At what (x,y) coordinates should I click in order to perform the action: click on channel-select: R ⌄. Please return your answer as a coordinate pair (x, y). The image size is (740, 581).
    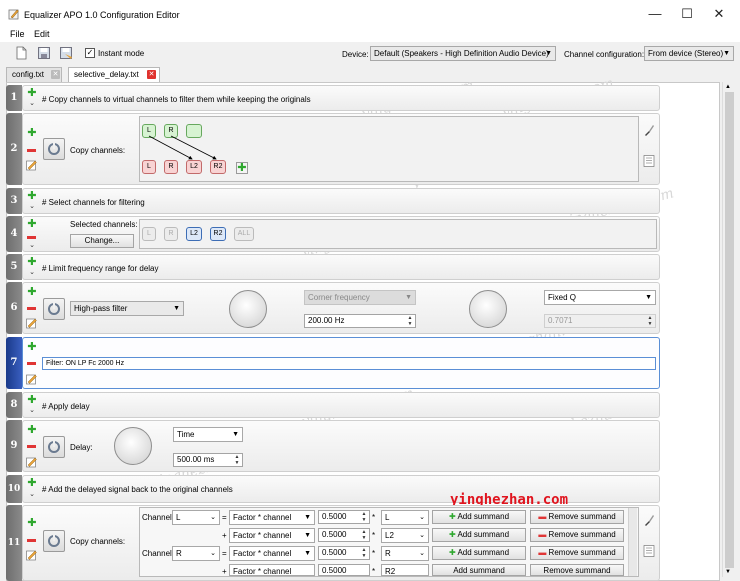
    Looking at the image, I should click on (196, 553).